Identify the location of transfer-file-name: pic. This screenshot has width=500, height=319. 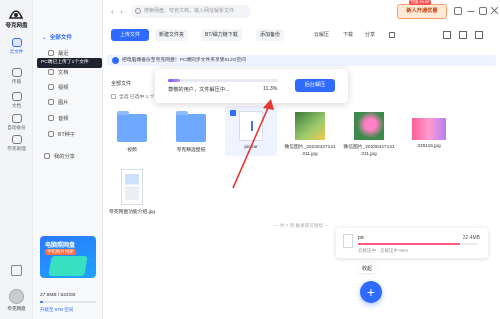
(361, 238).